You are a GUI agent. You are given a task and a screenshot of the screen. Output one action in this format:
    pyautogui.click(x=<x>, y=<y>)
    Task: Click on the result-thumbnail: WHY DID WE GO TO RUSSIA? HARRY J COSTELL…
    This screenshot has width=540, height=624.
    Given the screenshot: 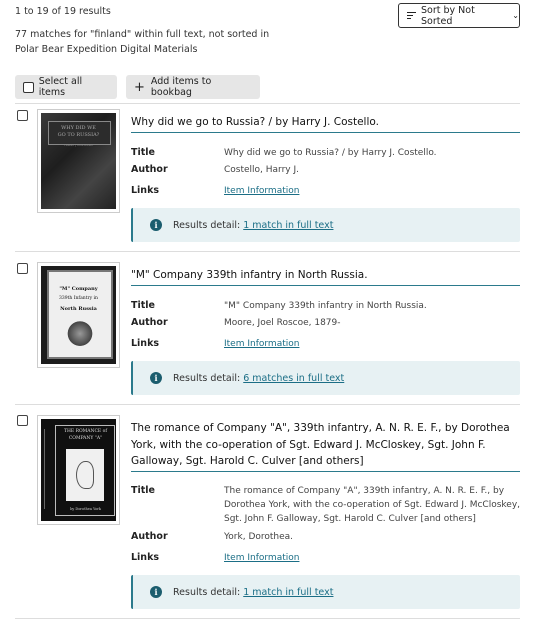 What is the action you would take?
    pyautogui.click(x=78, y=161)
    